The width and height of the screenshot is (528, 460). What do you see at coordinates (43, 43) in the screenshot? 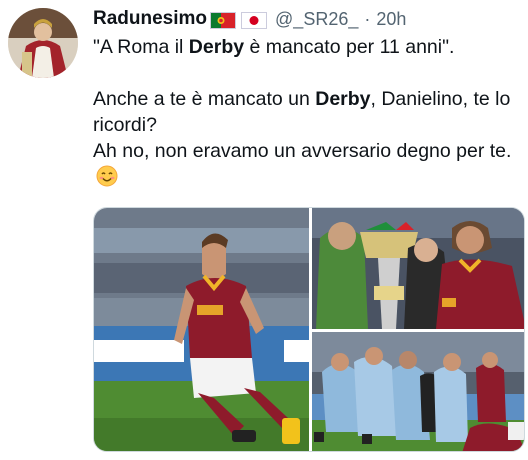
I see `avatar` at bounding box center [43, 43].